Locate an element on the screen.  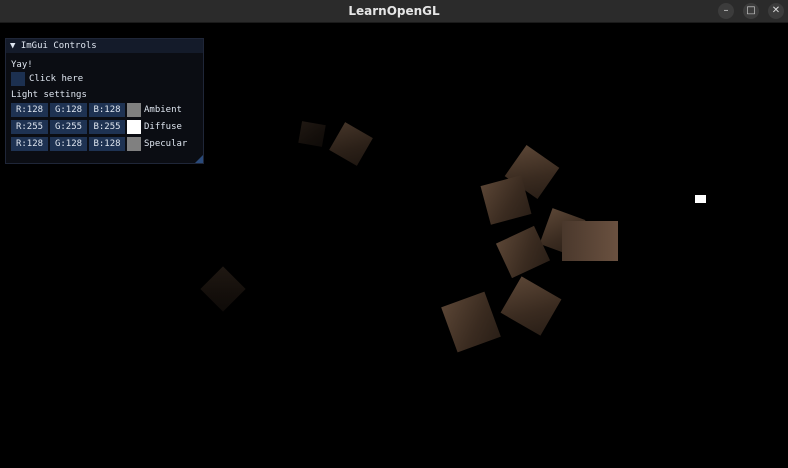
ambient-b-slider: B:128 is located at coordinates (107, 110).